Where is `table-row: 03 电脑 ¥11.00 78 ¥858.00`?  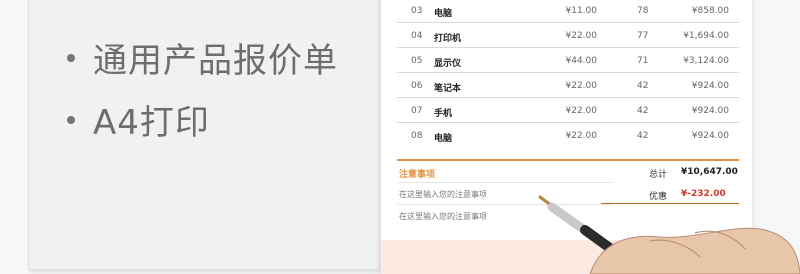
table-row: 03 电脑 ¥11.00 78 ¥858.00 is located at coordinates (568, 11).